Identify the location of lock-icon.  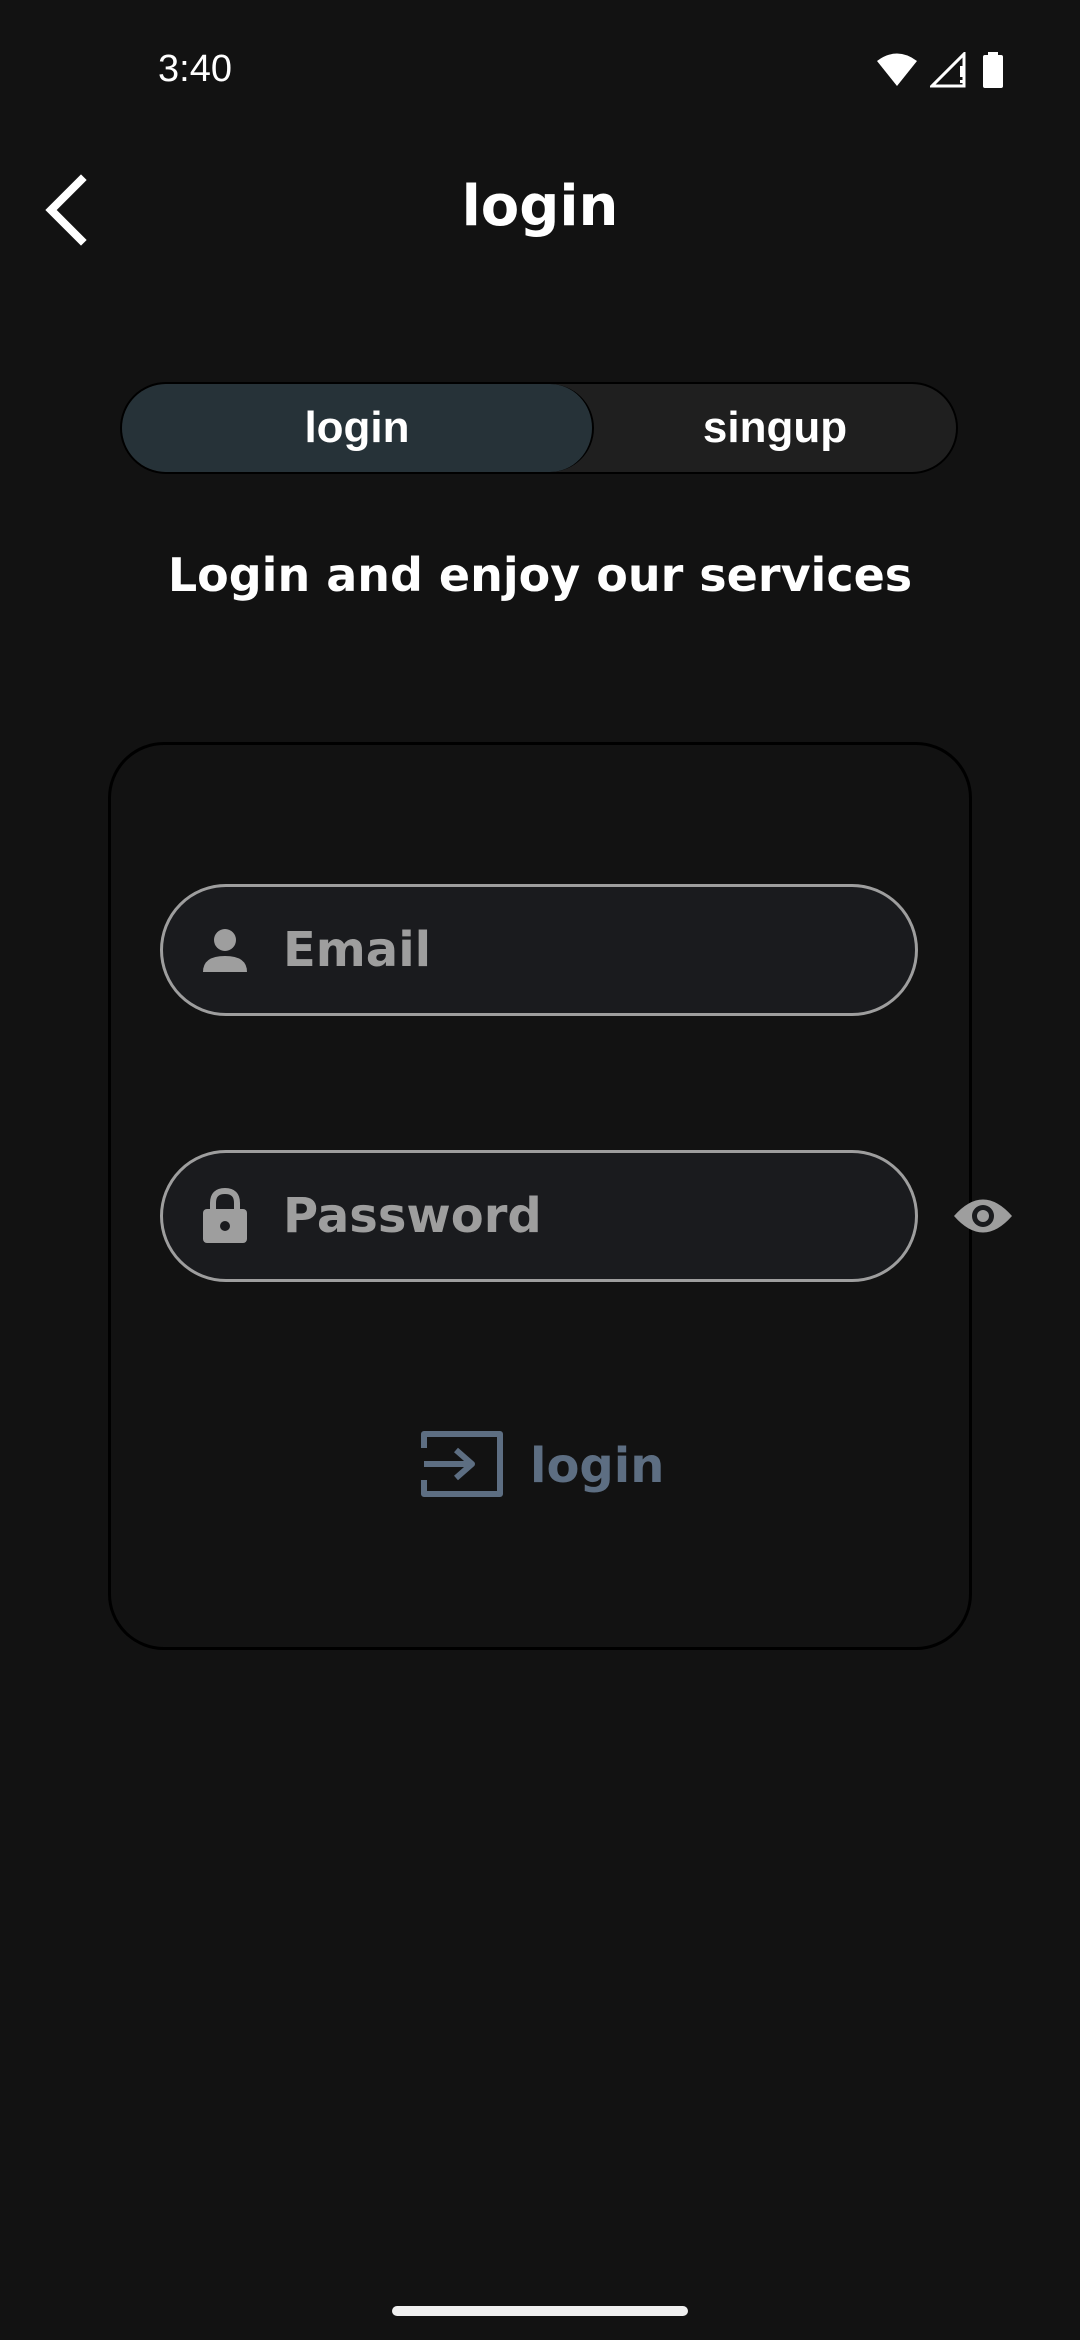
(225, 1215).